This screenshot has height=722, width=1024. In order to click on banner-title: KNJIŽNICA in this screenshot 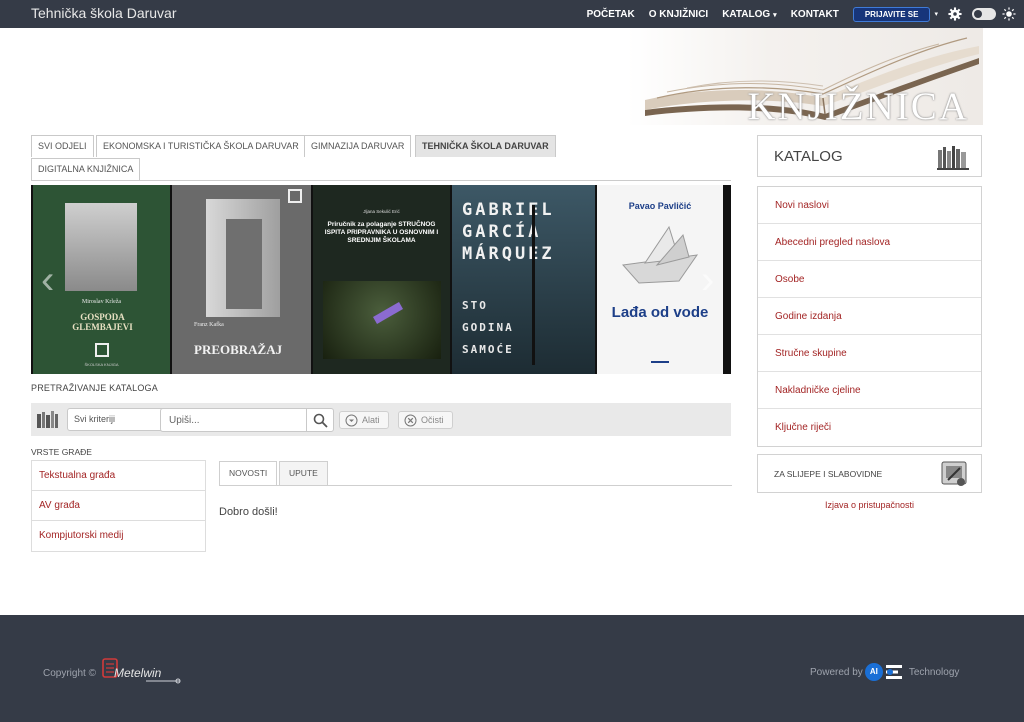, I will do `click(858, 105)`.